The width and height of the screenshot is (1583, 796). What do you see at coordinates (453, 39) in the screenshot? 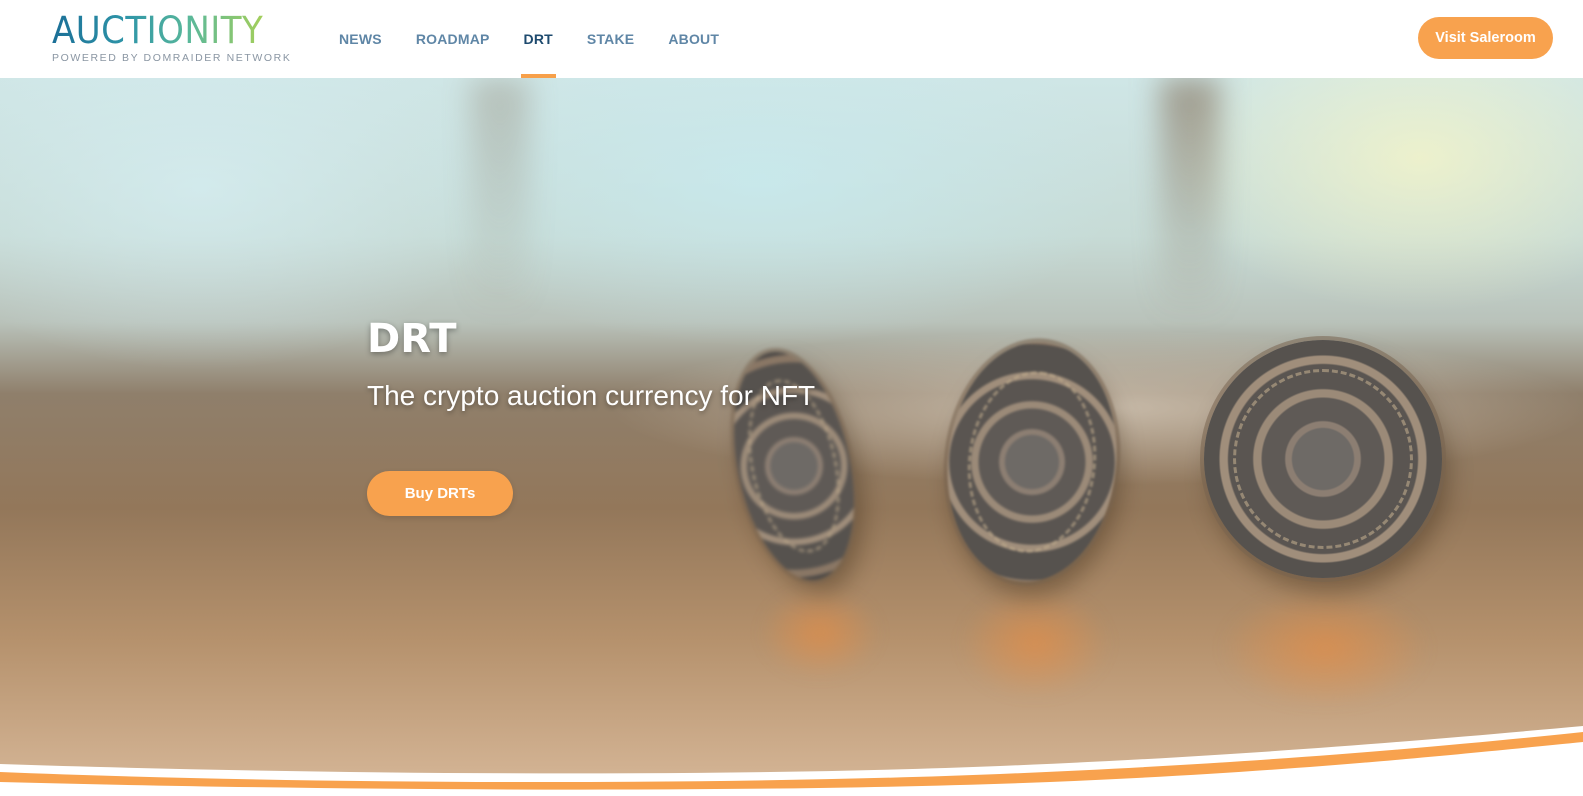
I see `nav-roadmap: ROADMAP` at bounding box center [453, 39].